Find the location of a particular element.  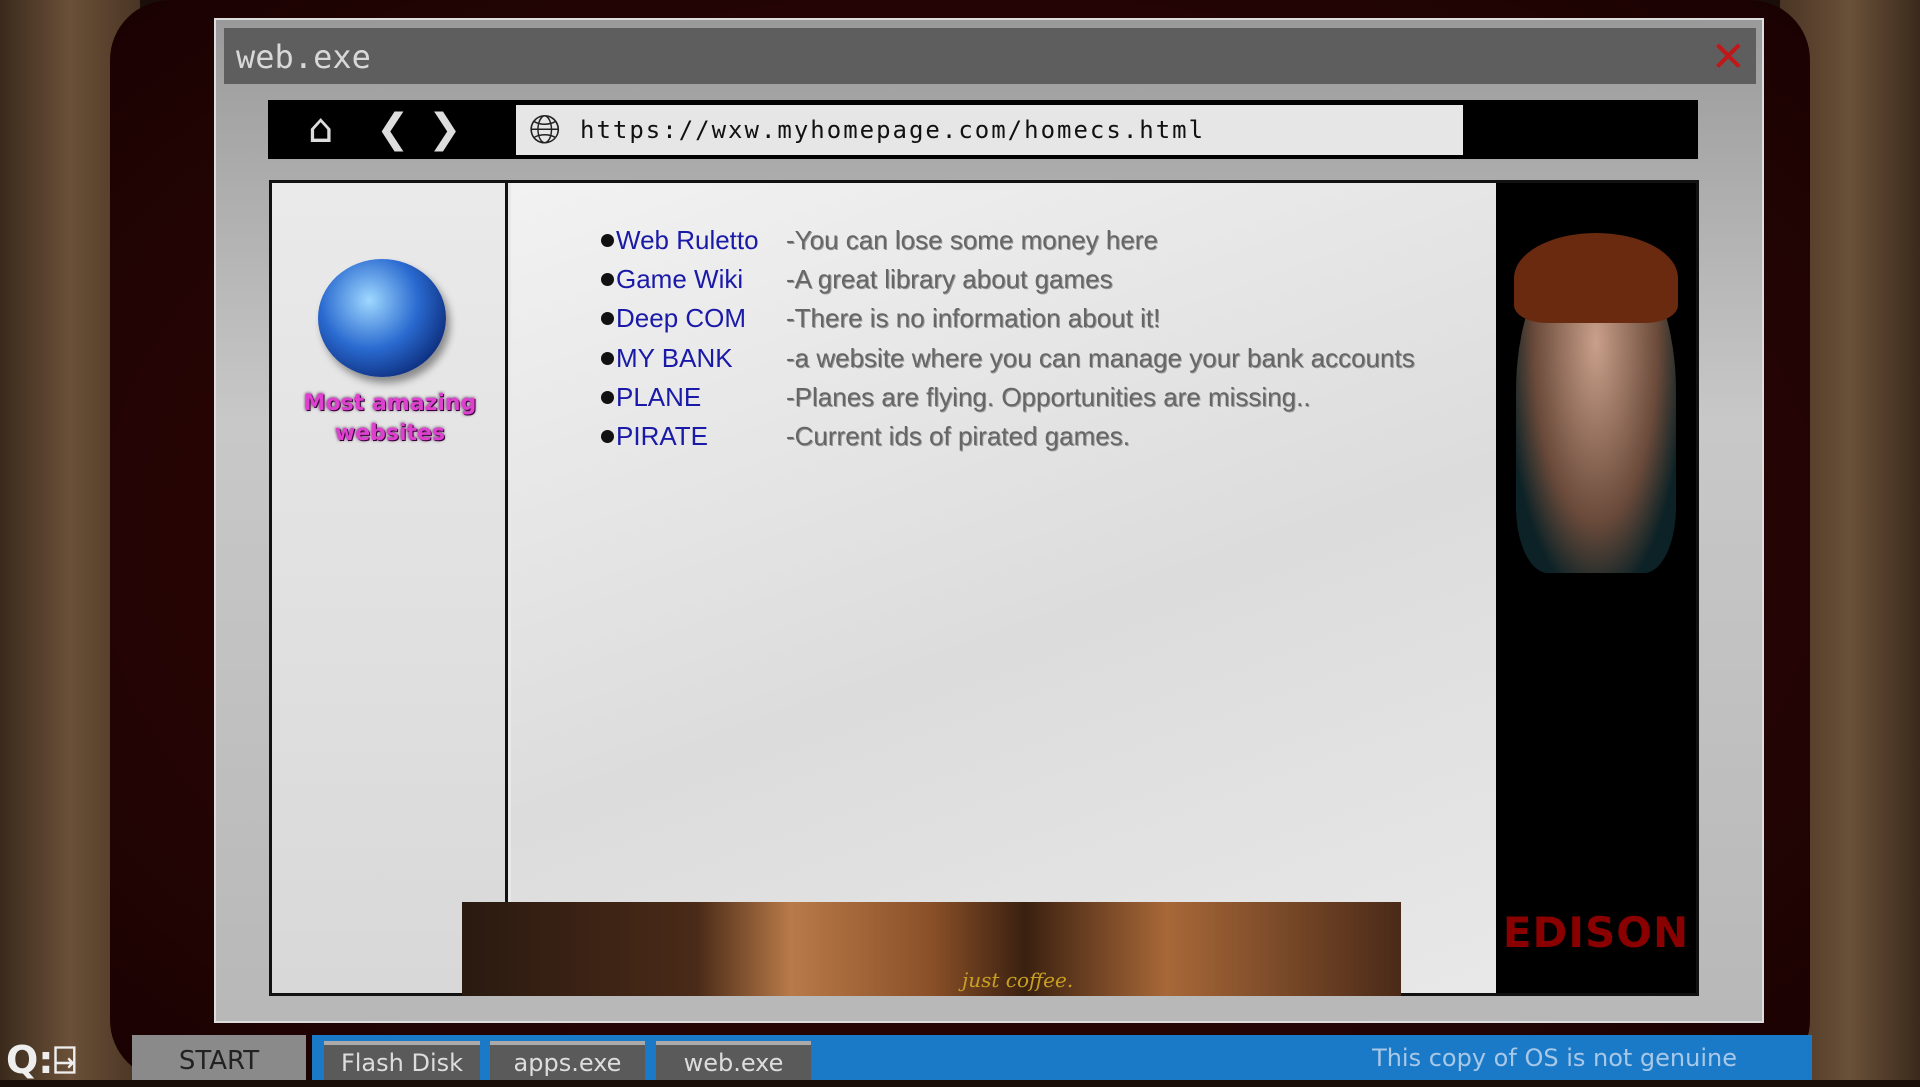

window-title: web.exe is located at coordinates (303, 57).